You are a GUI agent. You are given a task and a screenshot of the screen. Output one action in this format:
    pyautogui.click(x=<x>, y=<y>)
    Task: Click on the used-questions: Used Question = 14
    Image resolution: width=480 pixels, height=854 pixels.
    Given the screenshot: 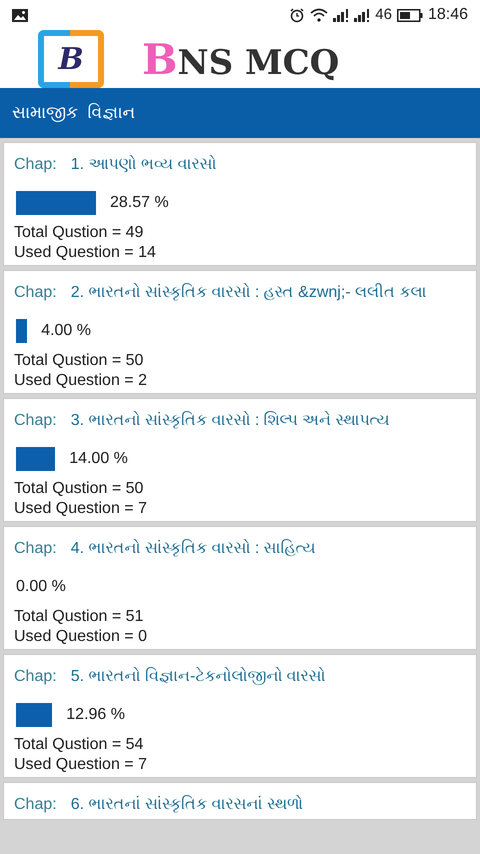 What is the action you would take?
    pyautogui.click(x=85, y=253)
    